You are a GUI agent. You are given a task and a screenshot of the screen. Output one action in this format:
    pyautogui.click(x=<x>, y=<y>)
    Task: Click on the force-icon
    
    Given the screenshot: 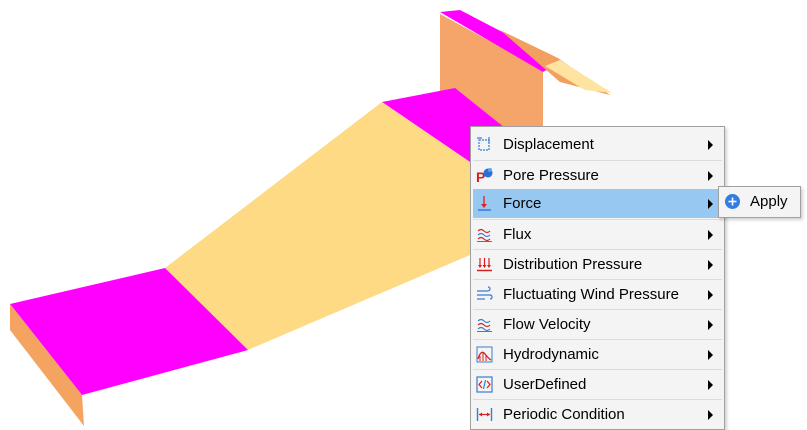 What is the action you would take?
    pyautogui.click(x=484, y=203)
    